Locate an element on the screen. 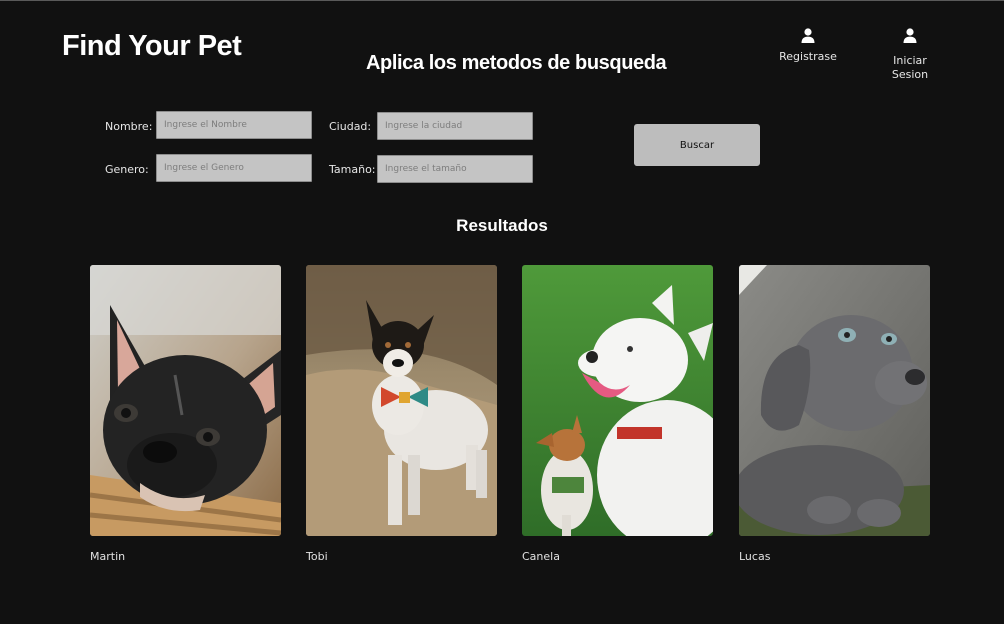 This screenshot has height=624, width=1004. pet-name: Canela is located at coordinates (541, 556).